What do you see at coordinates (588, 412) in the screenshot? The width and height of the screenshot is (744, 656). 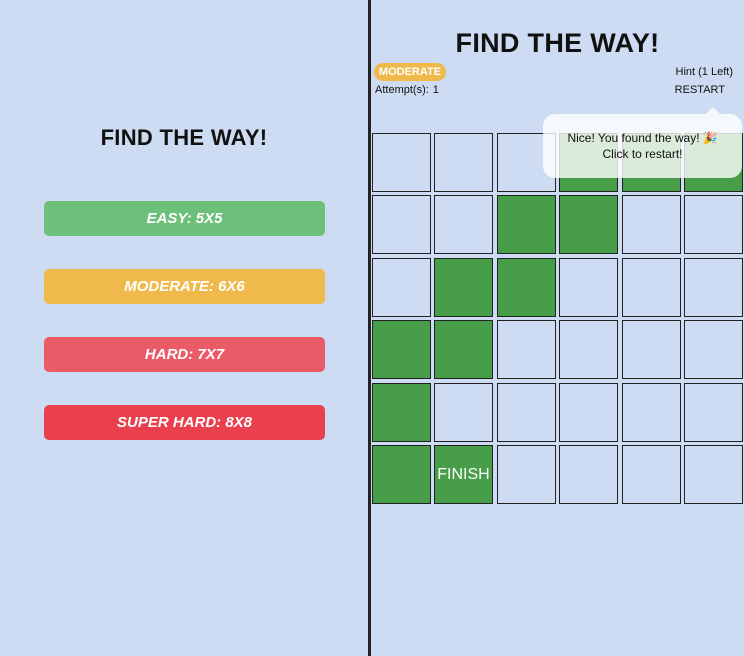 I see `grid-cell-r4-c3` at bounding box center [588, 412].